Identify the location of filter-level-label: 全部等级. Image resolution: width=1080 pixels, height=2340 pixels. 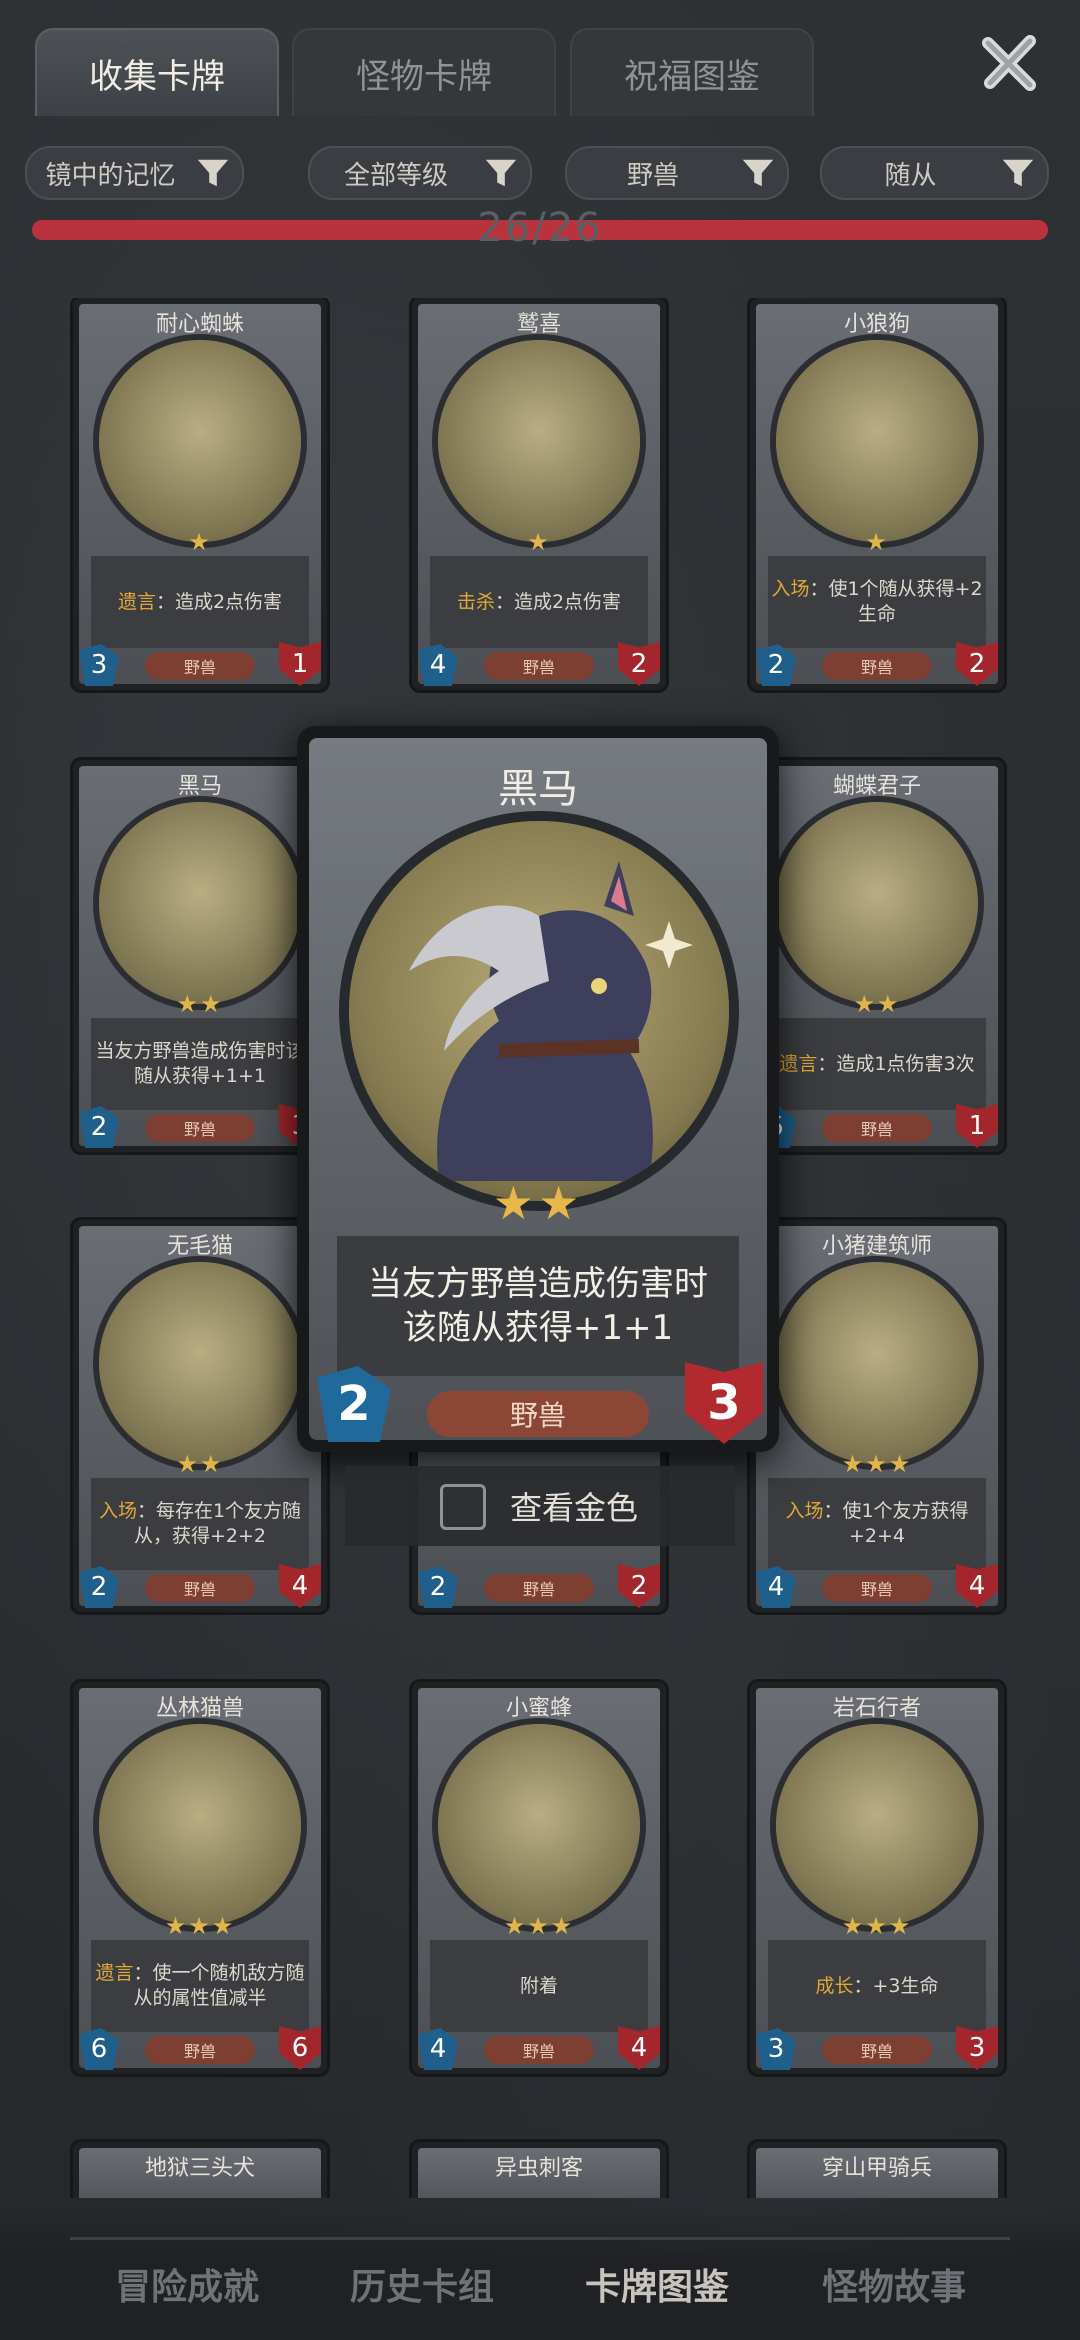
(395, 175).